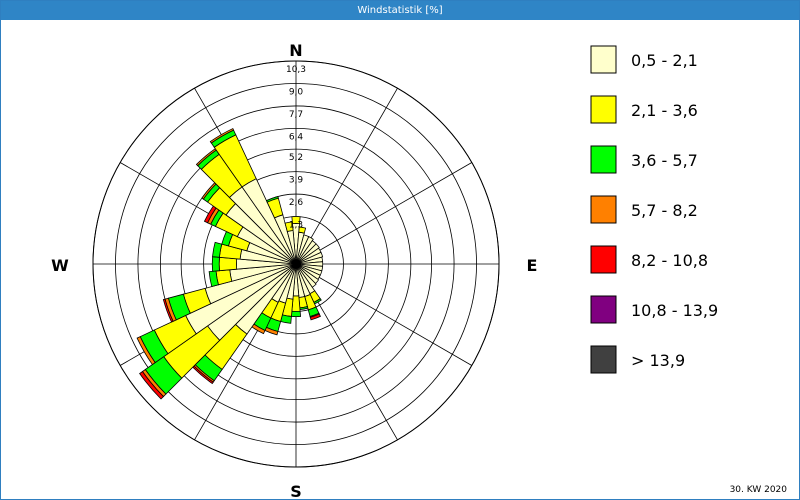 The image size is (800, 500). Describe the element at coordinates (296, 181) in the screenshot. I see `ring-label: 3,9` at that location.